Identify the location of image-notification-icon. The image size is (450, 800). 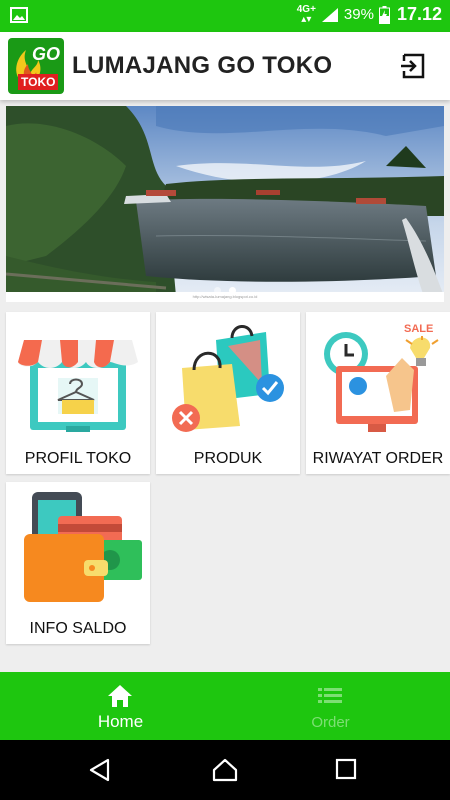
(19, 17).